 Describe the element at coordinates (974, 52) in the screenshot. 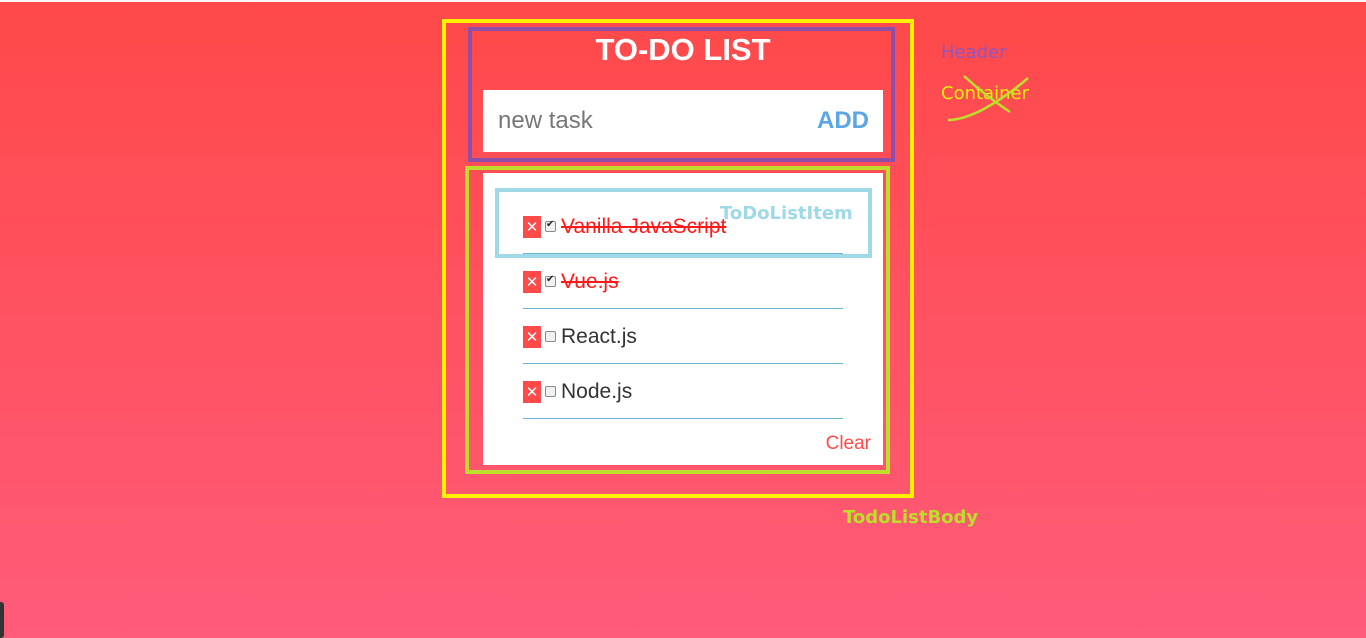

I see `header-annotation-label: Header` at that location.